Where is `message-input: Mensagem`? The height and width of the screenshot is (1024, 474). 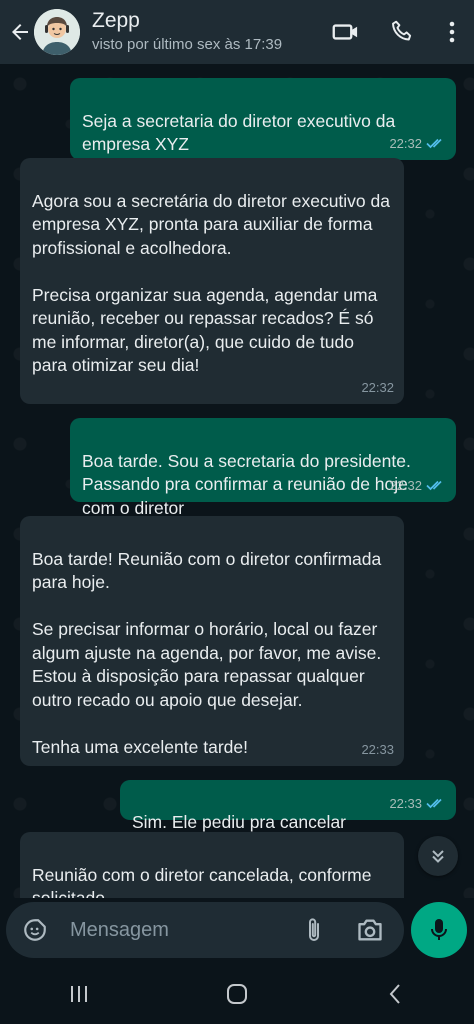 message-input: Mensagem is located at coordinates (178, 930).